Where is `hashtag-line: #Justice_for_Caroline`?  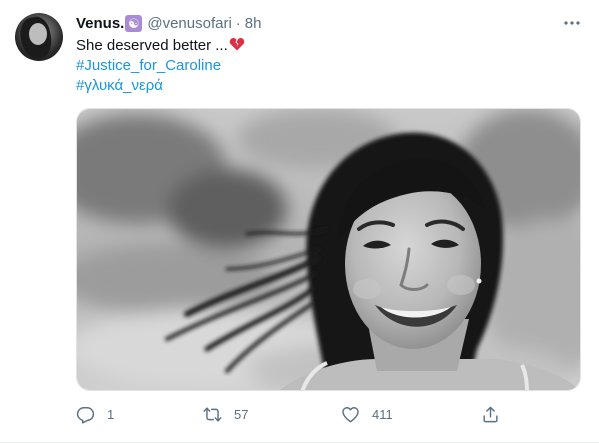
hashtag-line: #Justice_for_Caroline is located at coordinates (148, 66).